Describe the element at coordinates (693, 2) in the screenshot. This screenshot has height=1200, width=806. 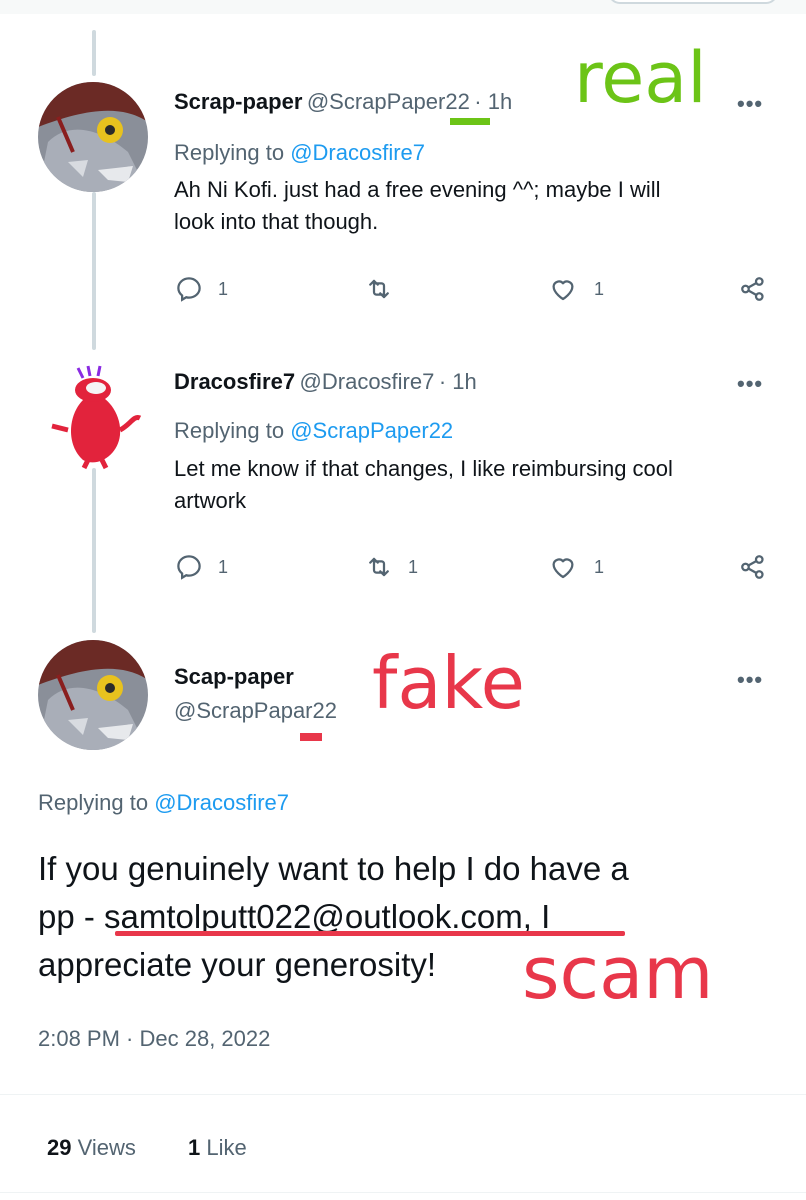
I see `top-button-fragment` at that location.